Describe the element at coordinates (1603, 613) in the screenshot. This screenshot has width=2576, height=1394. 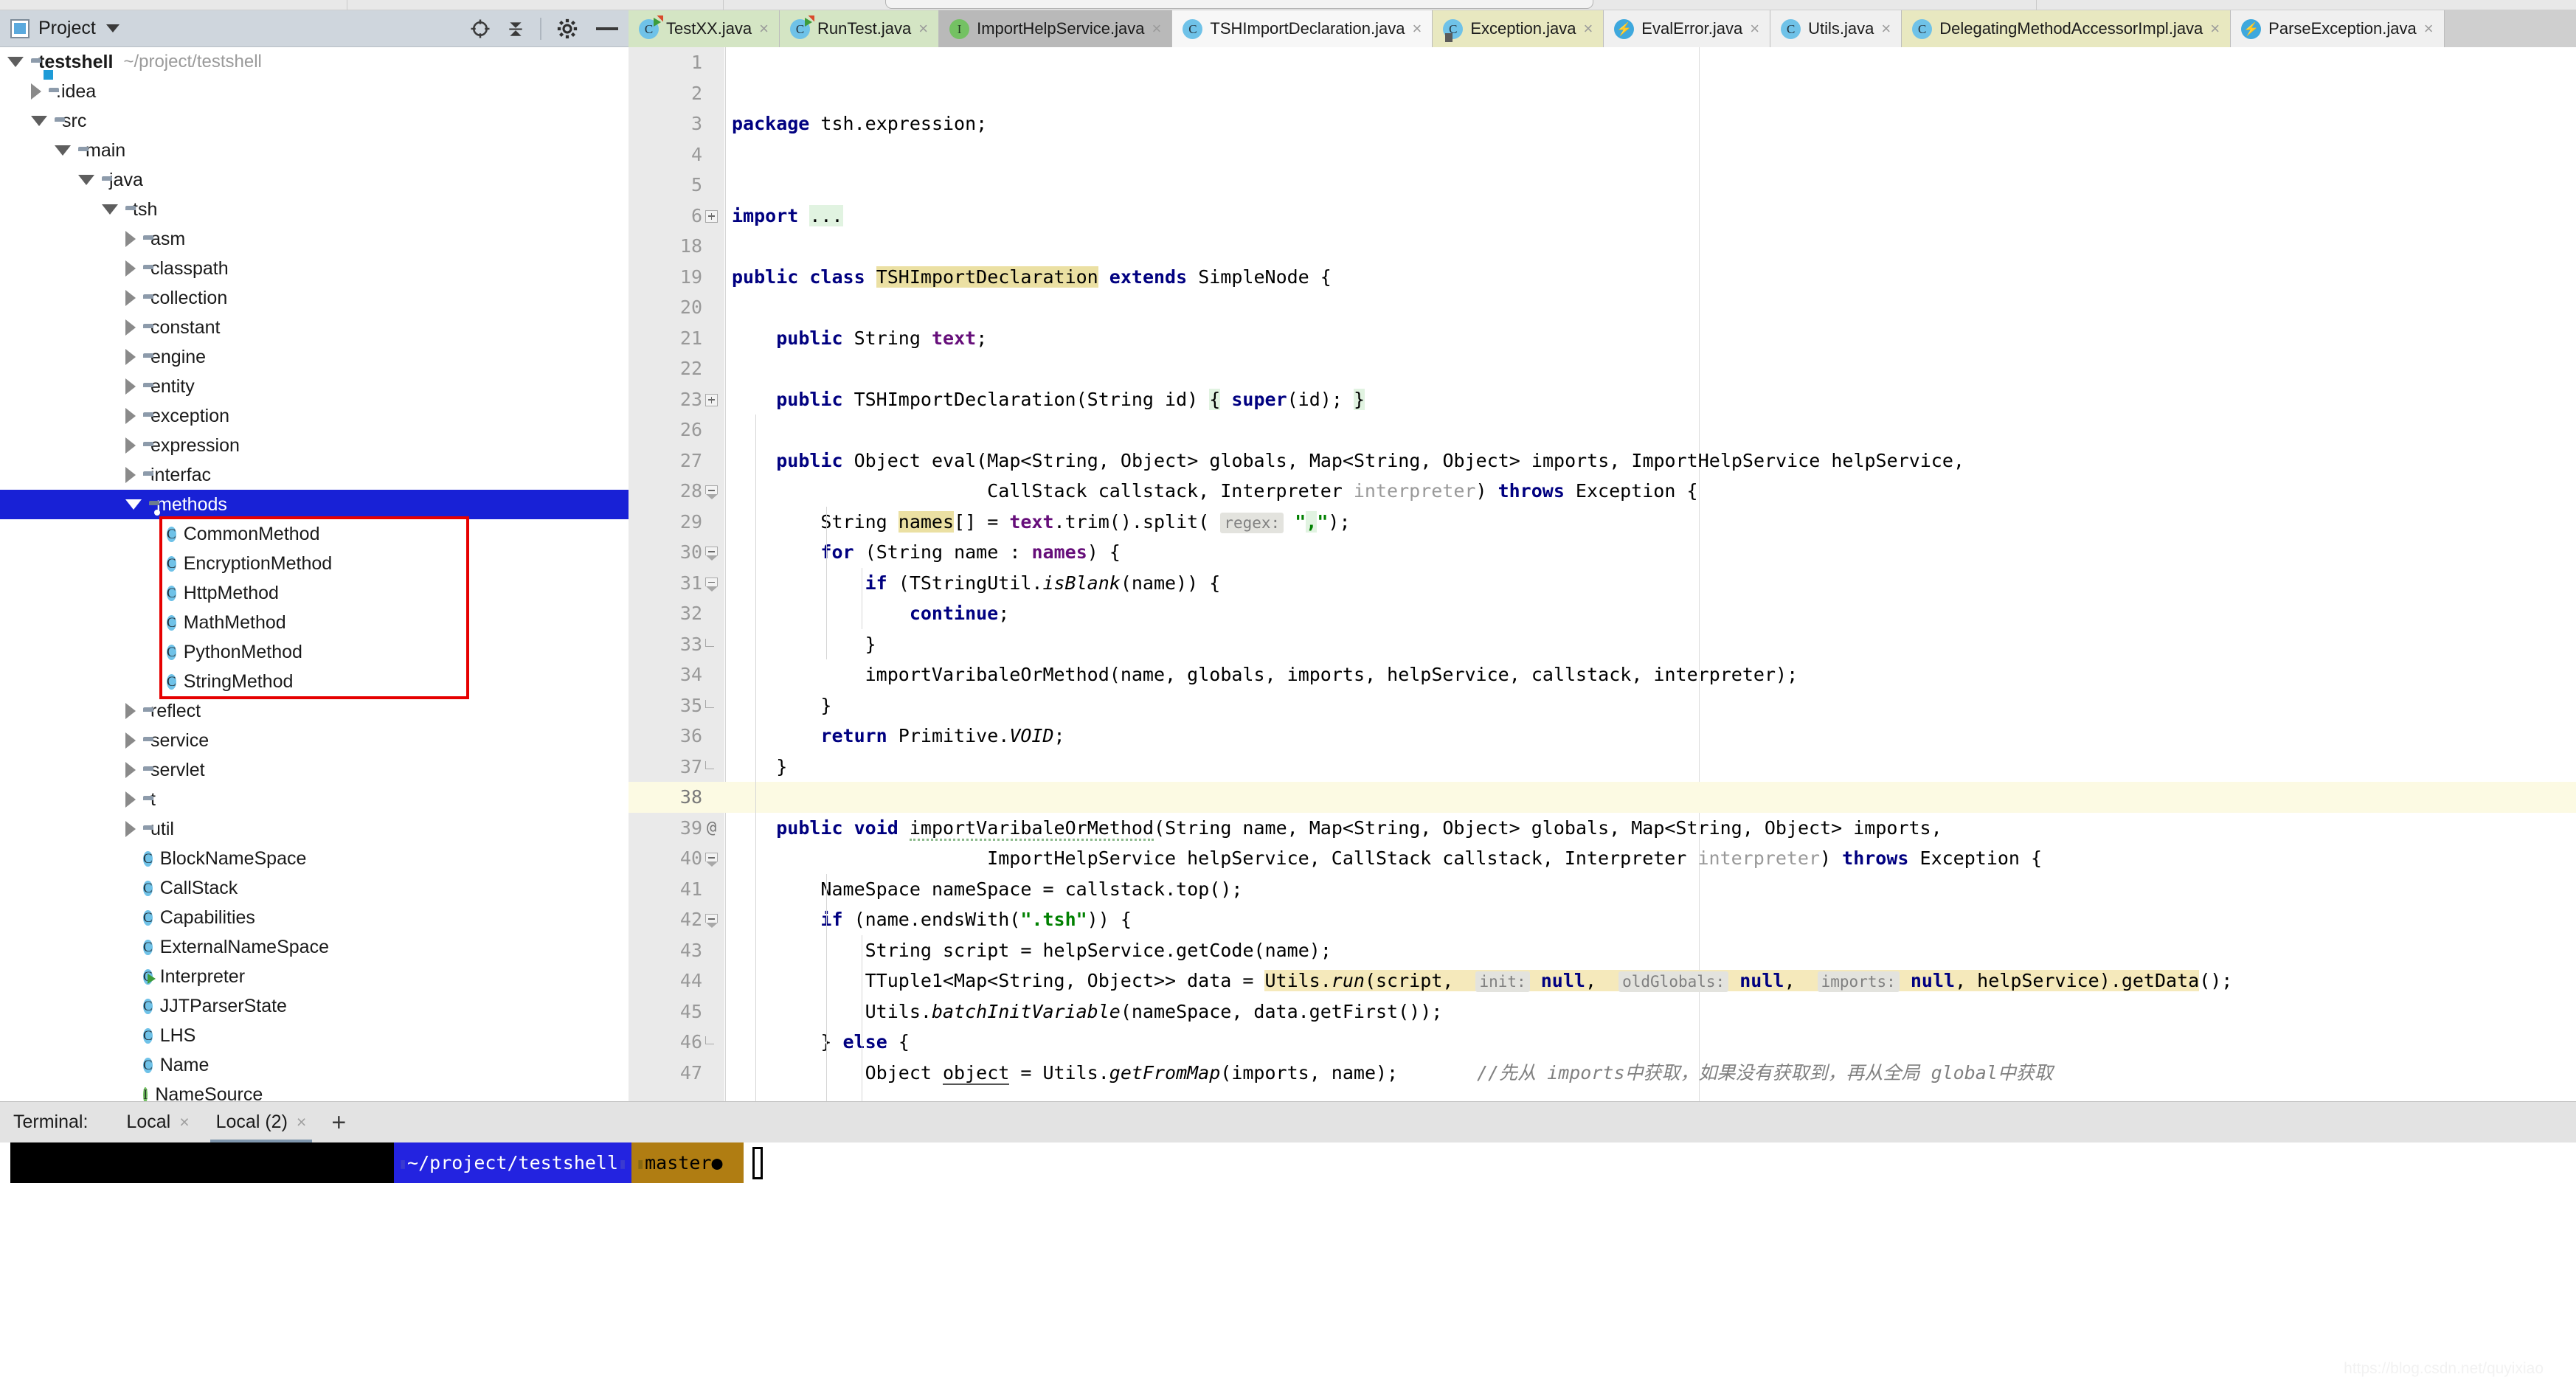
I see `code-line-32: 32 continue;` at that location.